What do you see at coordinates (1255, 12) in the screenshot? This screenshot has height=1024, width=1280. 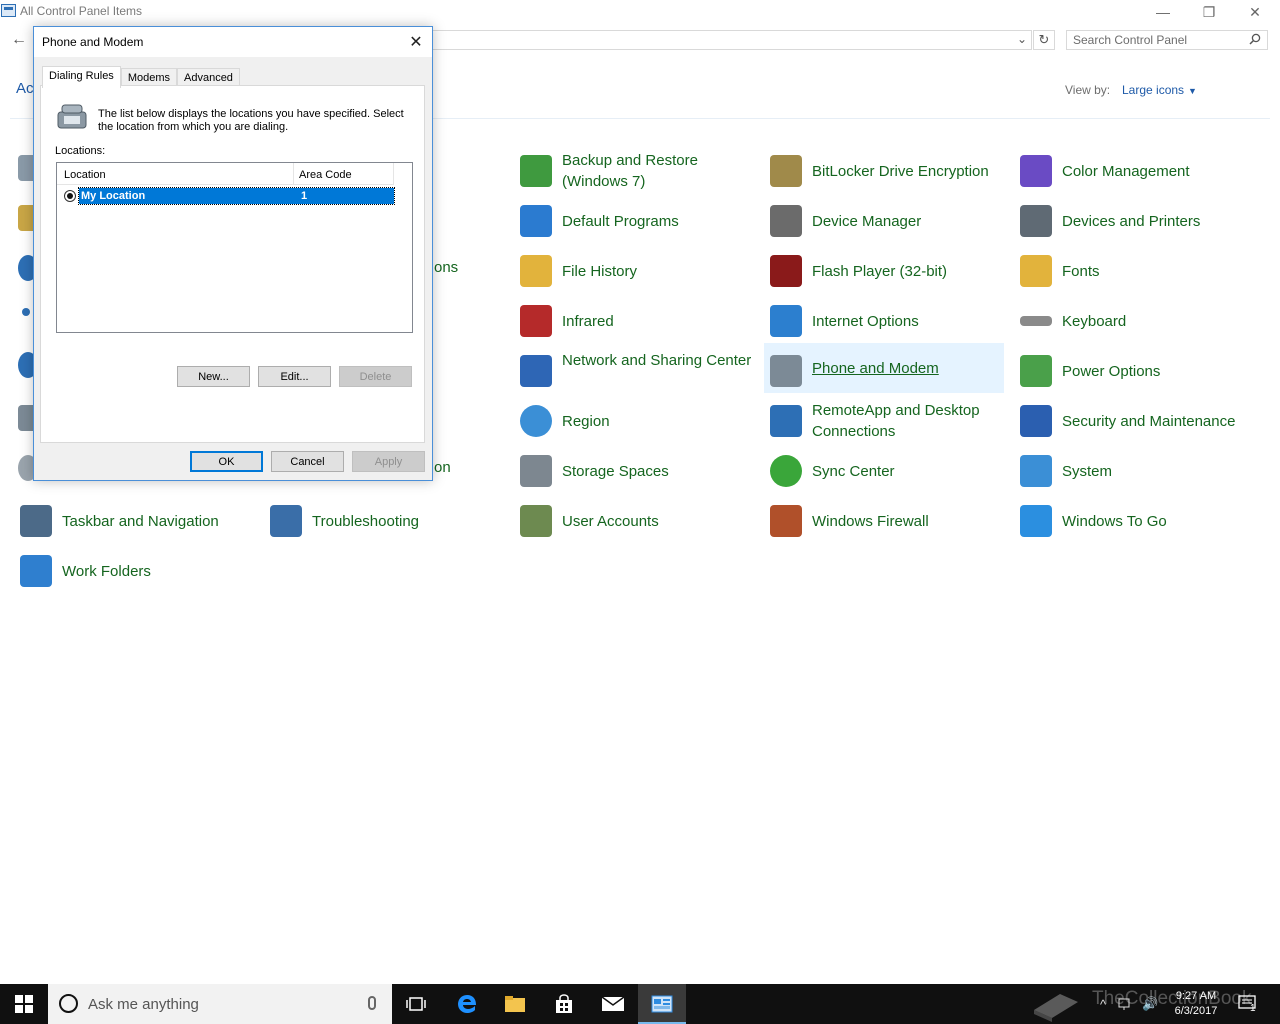 I see `close-window-button: ✕` at bounding box center [1255, 12].